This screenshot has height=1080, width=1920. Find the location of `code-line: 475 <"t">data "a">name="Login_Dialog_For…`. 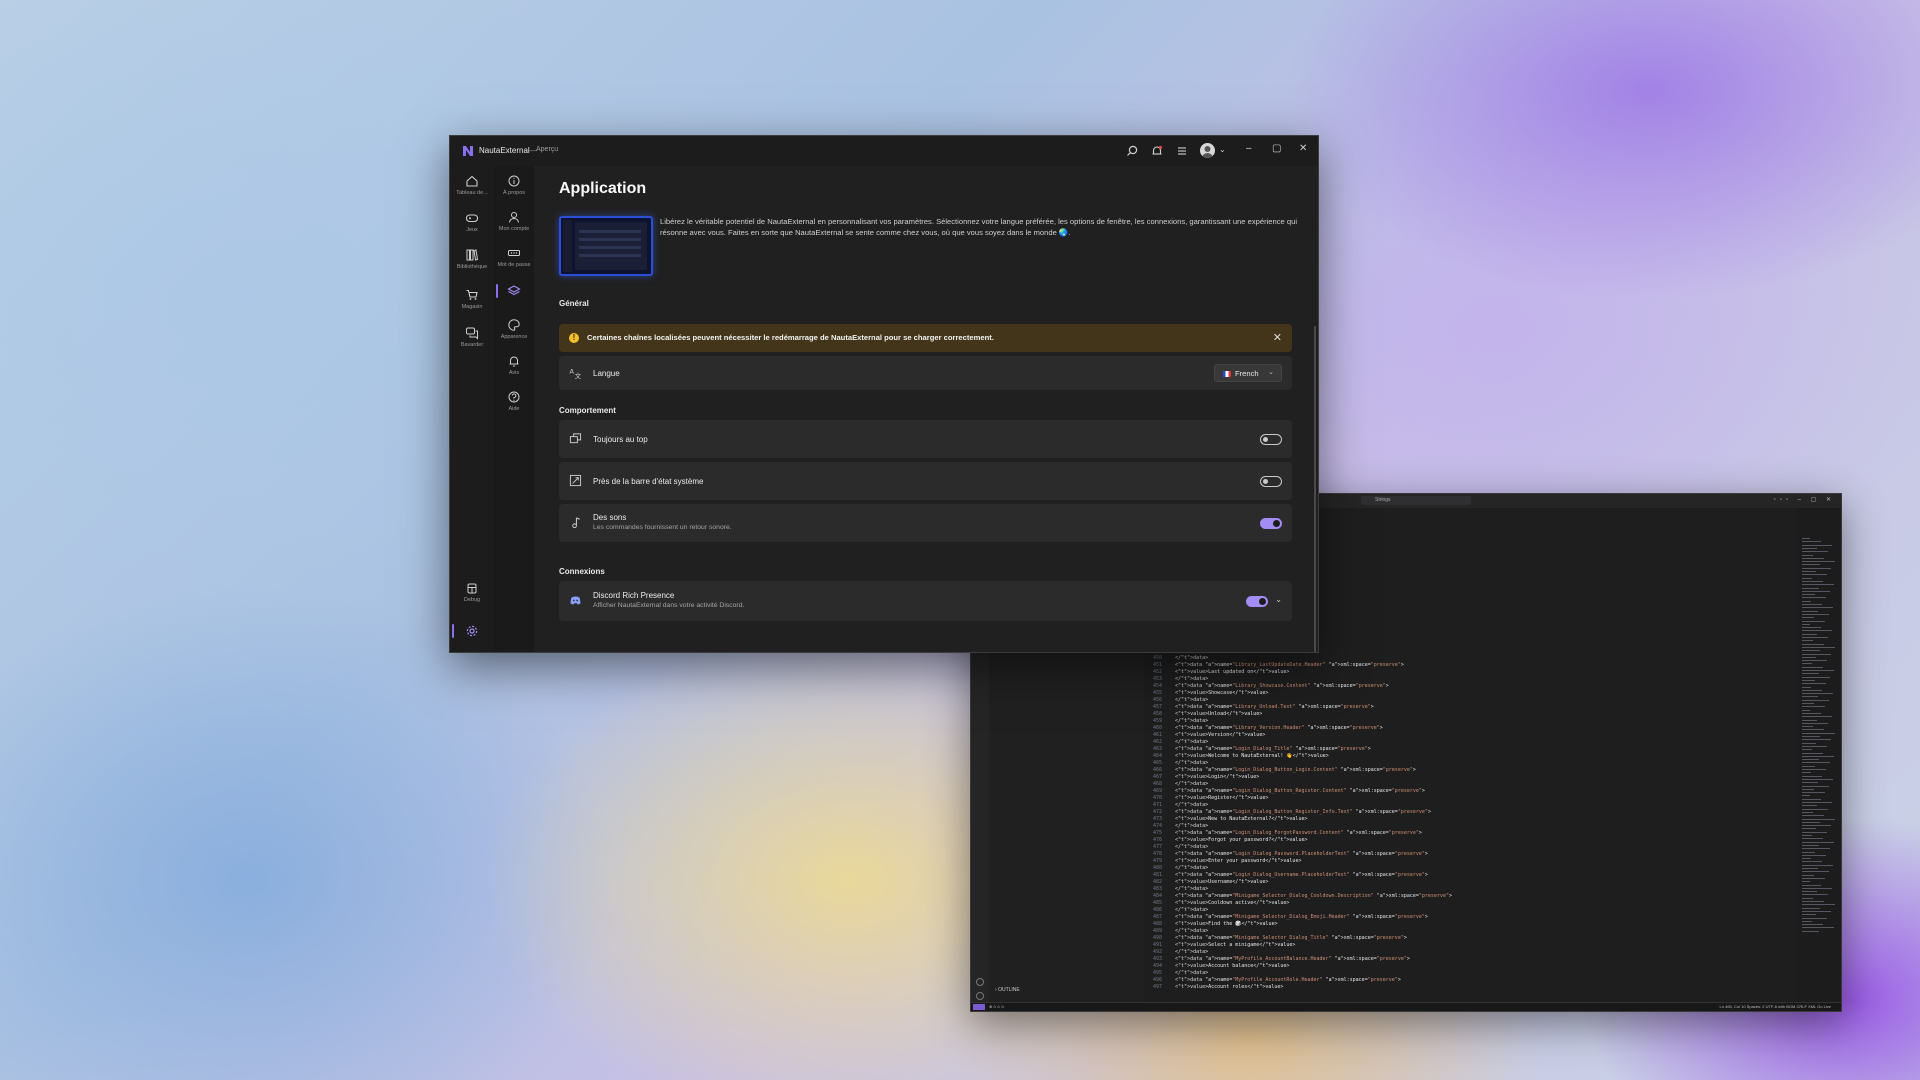

code-line: 475 <"t">data "a">name="Login_Dialog_For… is located at coordinates (1283, 833).